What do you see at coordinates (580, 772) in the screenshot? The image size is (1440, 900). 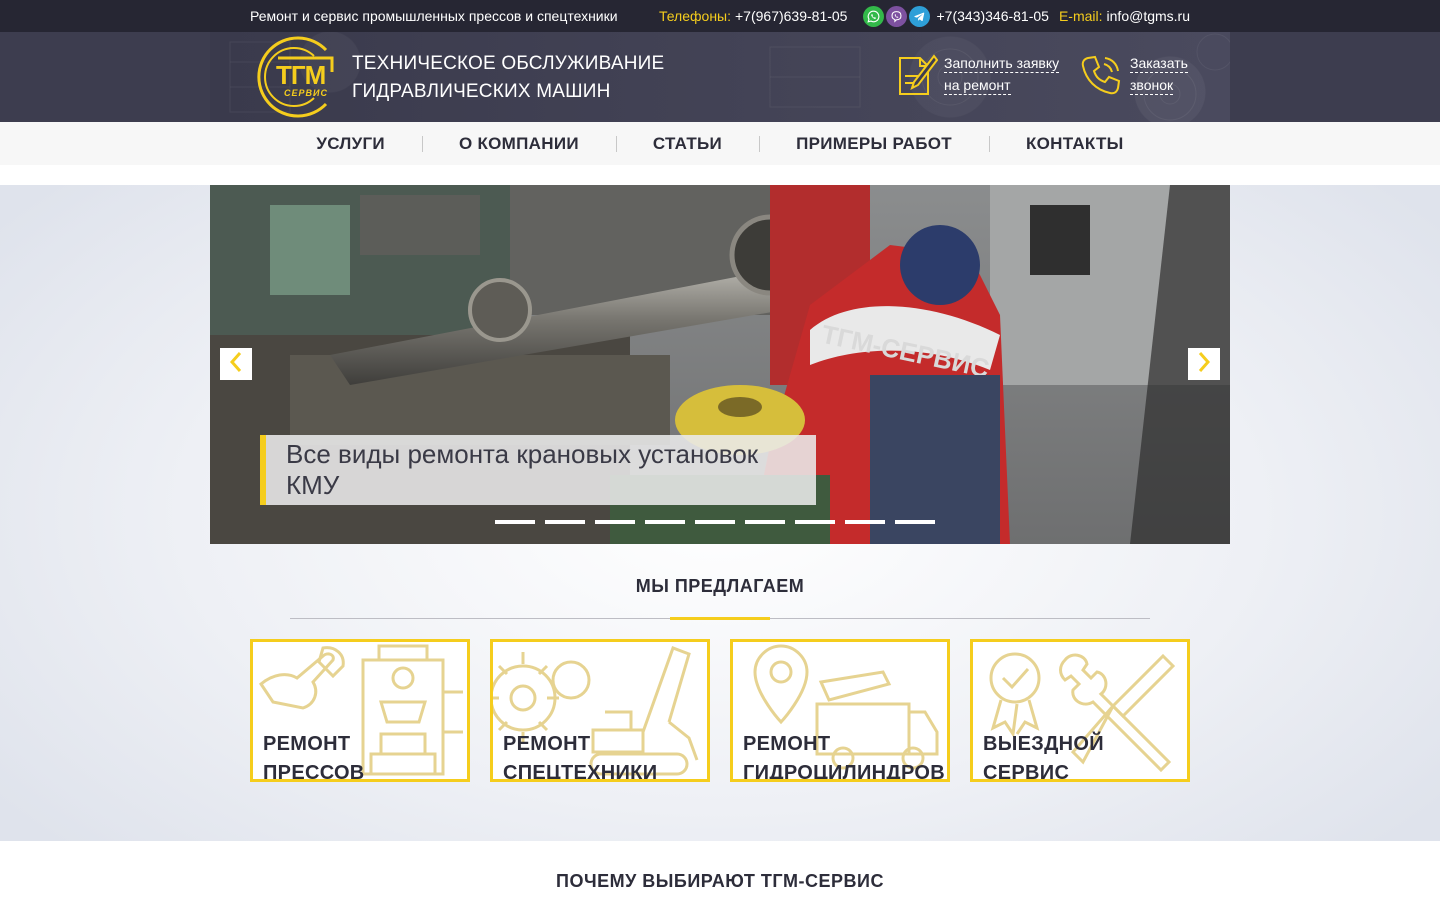 I see `card-label-line2: СПЕЦТЕХНИКИ` at bounding box center [580, 772].